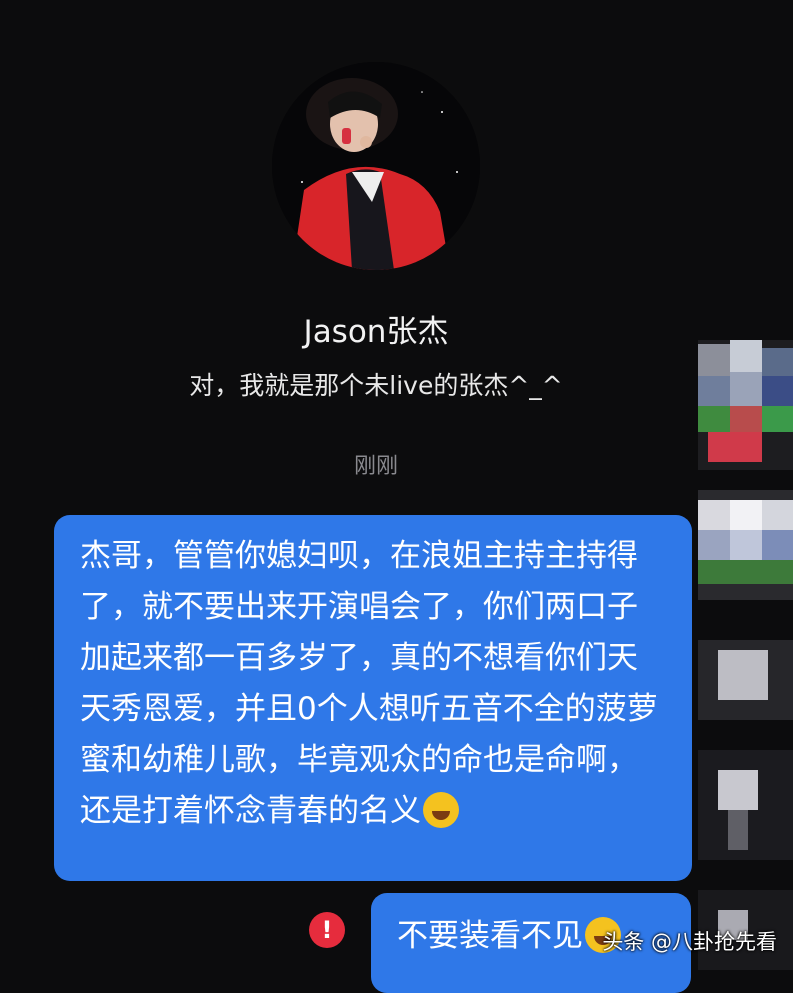 The image size is (793, 993). I want to click on avatar-photo, so click(376, 166).